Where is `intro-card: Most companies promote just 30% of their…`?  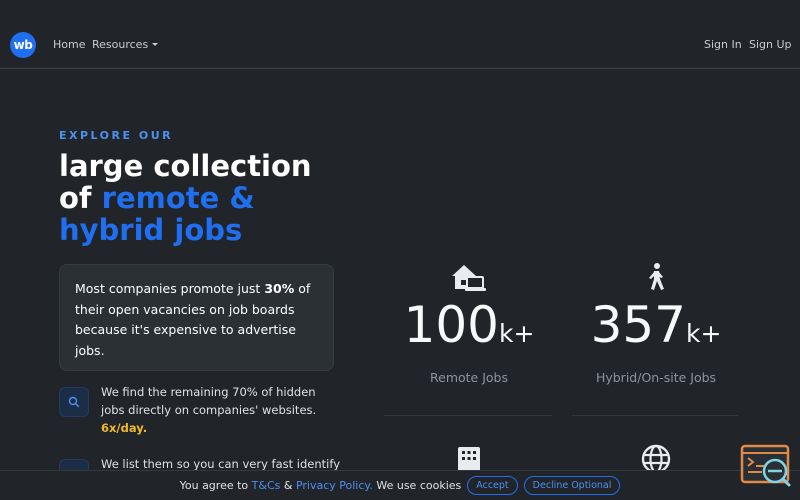
intro-card: Most companies promote just 30% of their… is located at coordinates (196, 317).